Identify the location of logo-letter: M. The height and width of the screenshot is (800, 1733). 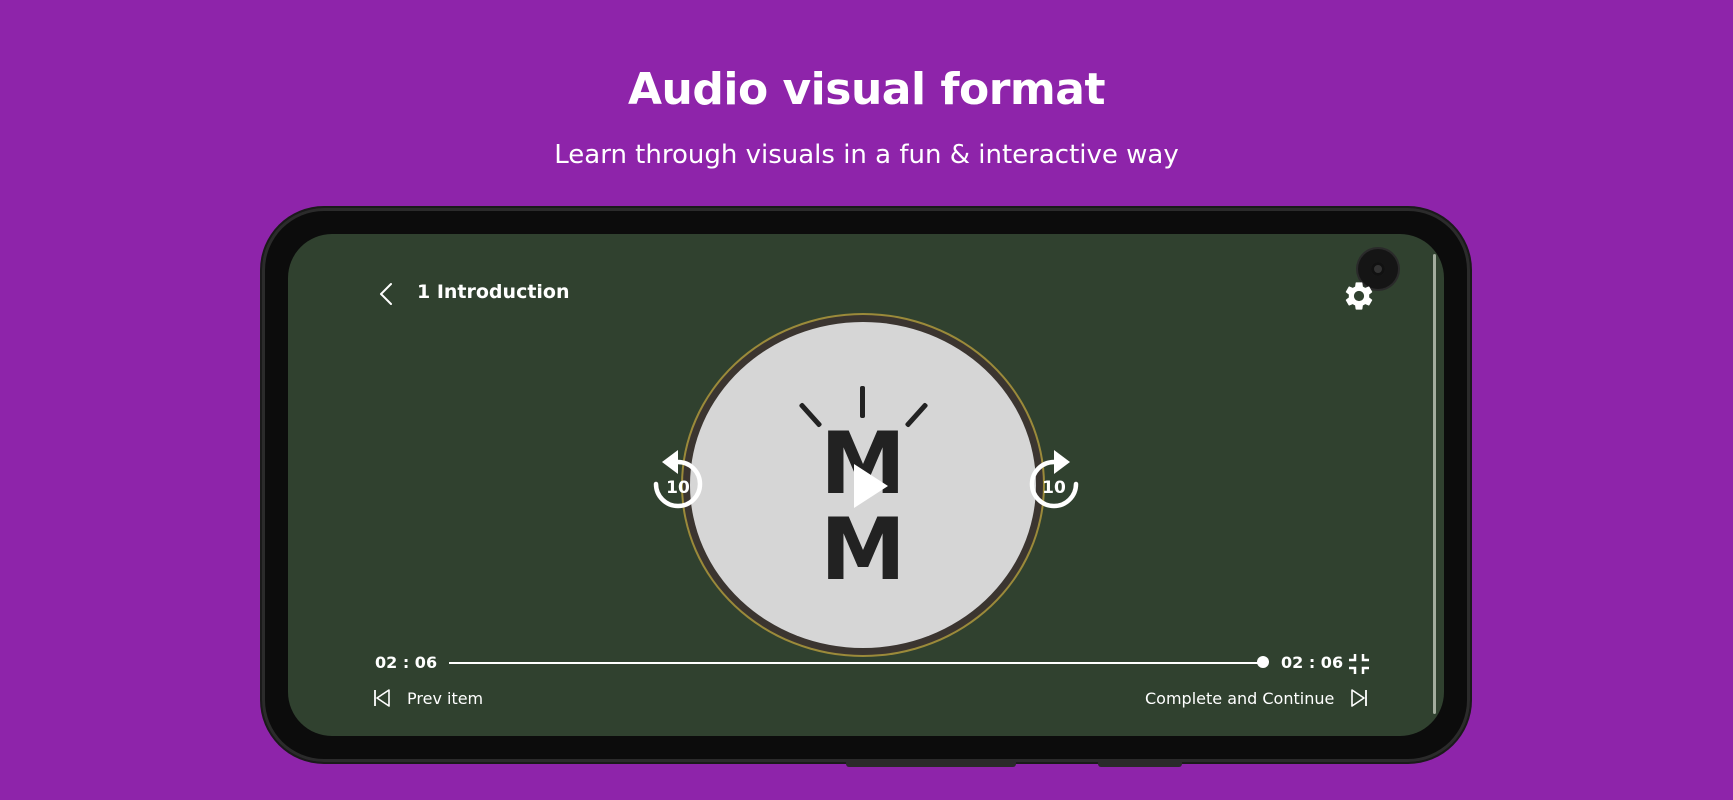
(863, 550).